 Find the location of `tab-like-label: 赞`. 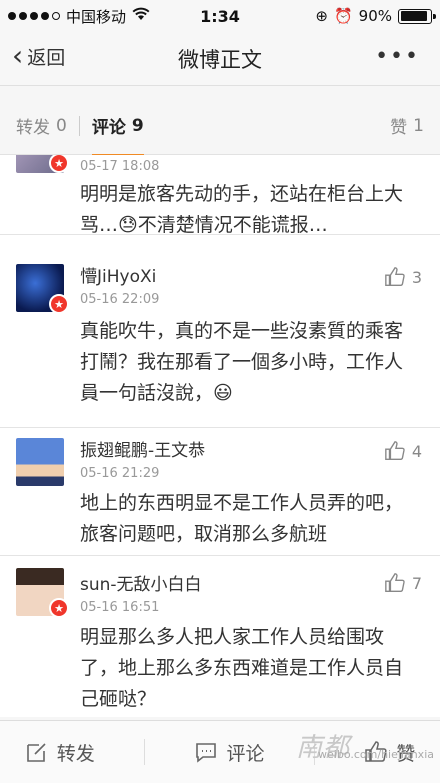

tab-like-label: 赞 is located at coordinates (399, 128).